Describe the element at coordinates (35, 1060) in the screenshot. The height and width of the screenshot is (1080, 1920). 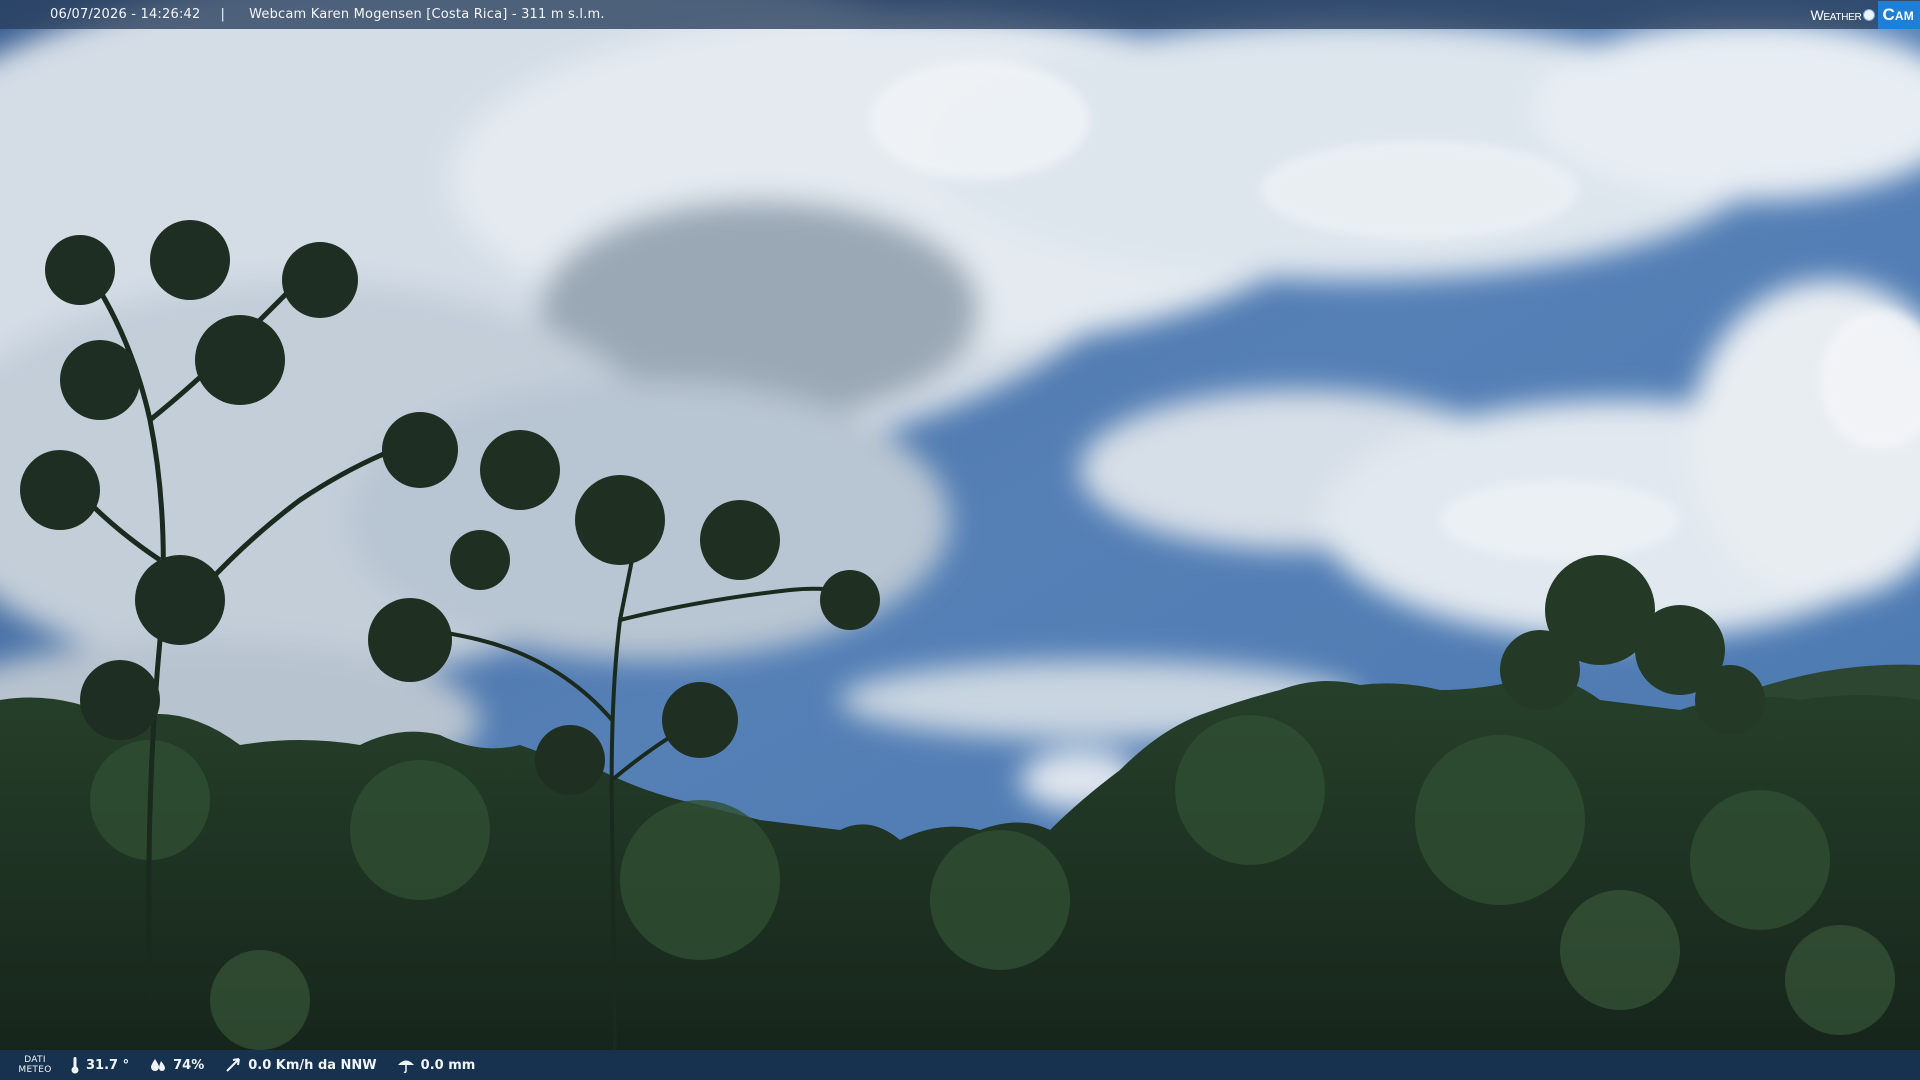
I see `meteo-label-line1: DATI` at that location.